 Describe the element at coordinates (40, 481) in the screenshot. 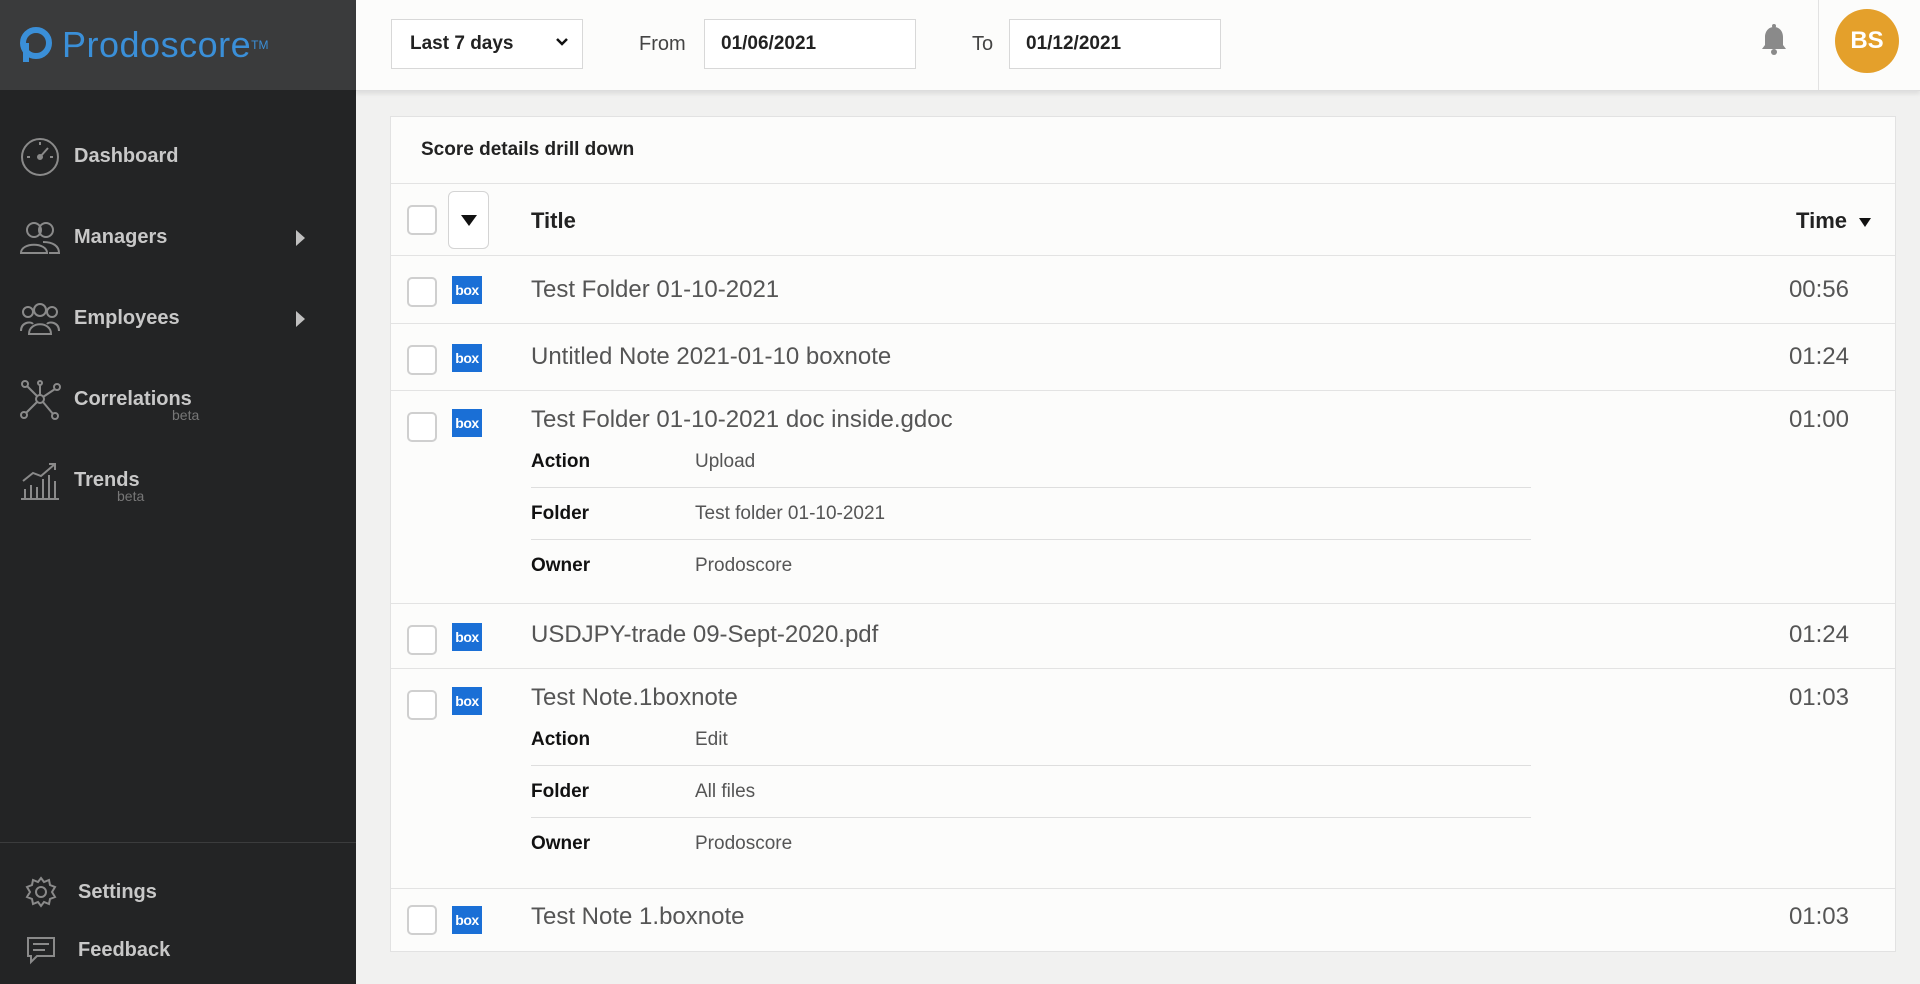

I see `trends-chart-icon` at that location.